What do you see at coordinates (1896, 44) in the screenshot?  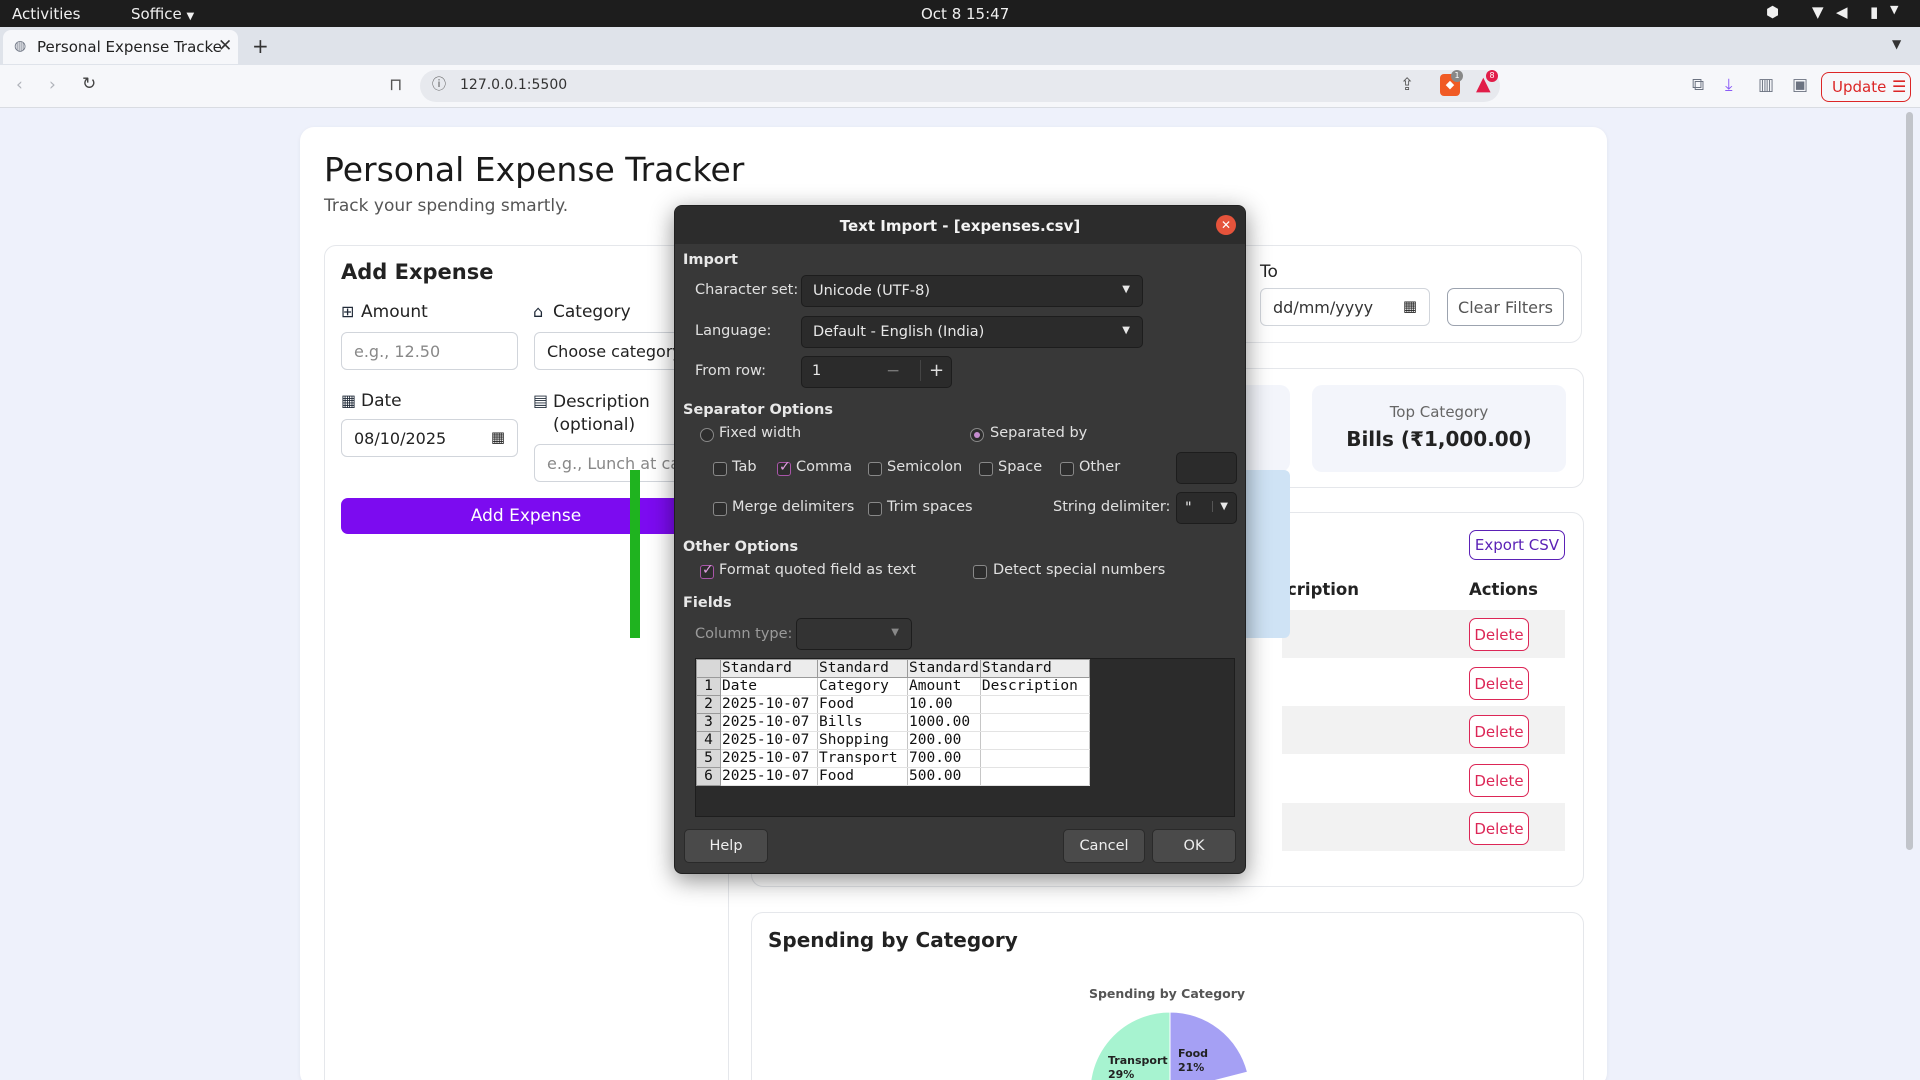 I see `tab-list-icon: ▼` at bounding box center [1896, 44].